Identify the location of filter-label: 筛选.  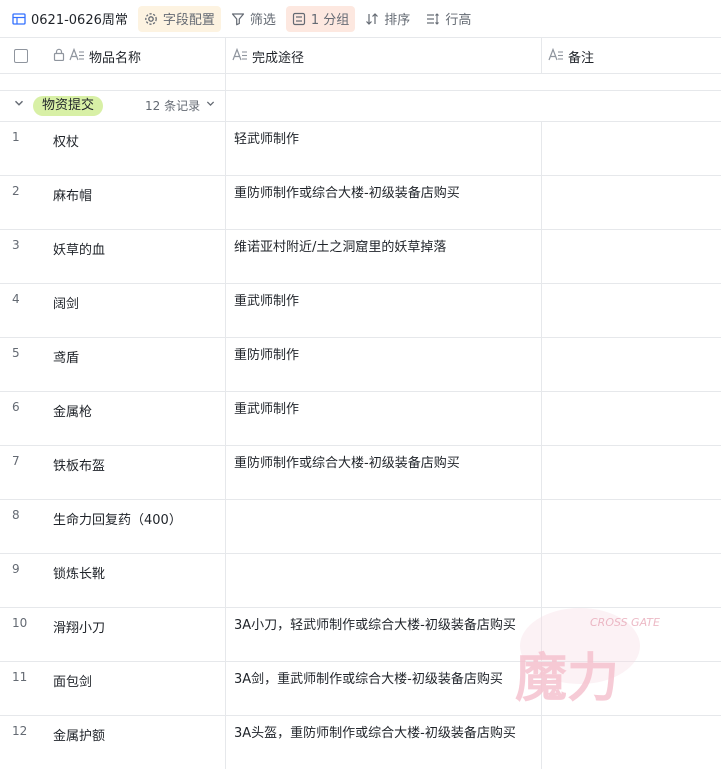
(262, 20).